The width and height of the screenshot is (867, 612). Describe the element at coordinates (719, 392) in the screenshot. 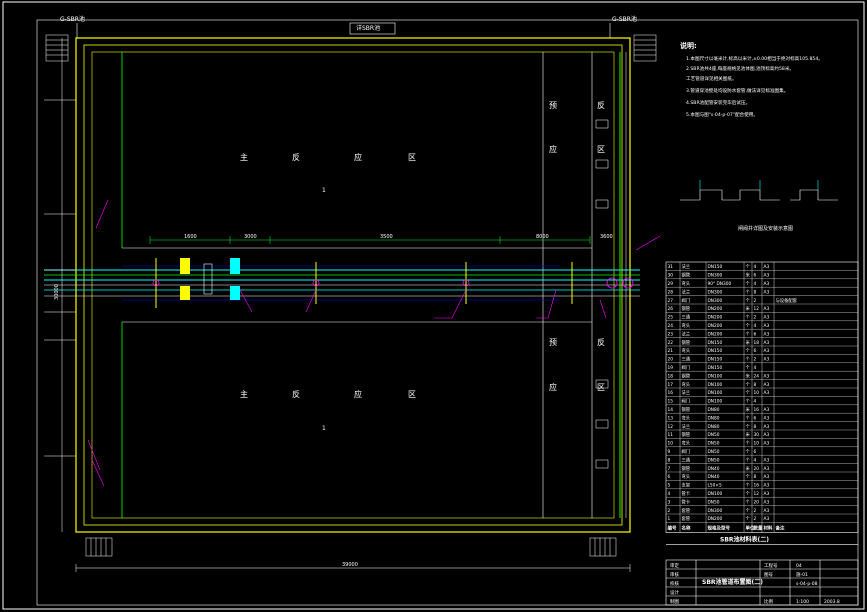

I see `table-row: 16 法兰 DN100 个 10 A3` at that location.